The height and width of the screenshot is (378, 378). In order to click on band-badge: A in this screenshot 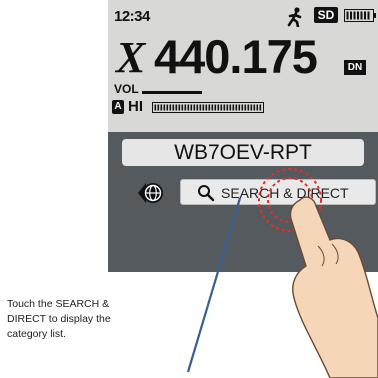, I will do `click(118, 107)`.